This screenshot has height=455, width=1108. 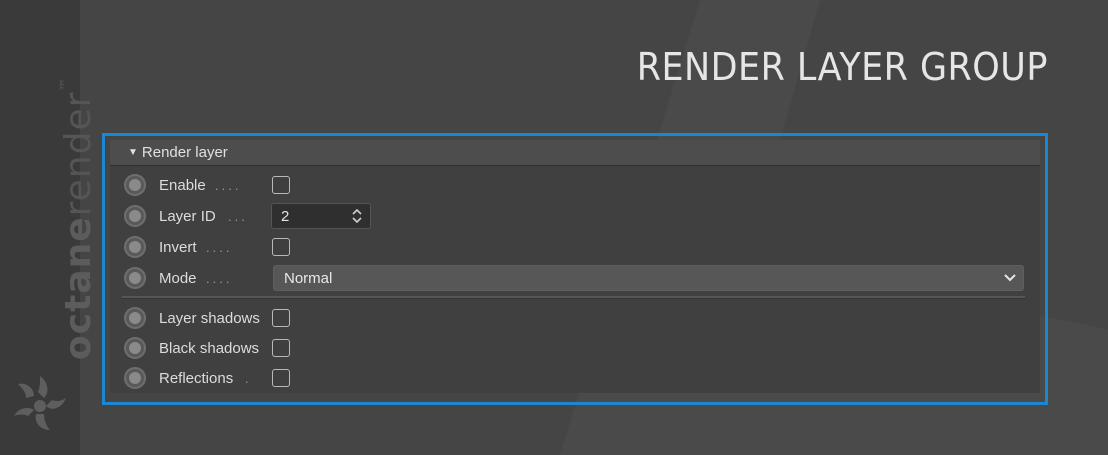 What do you see at coordinates (182, 185) in the screenshot?
I see `enable-label: Enable` at bounding box center [182, 185].